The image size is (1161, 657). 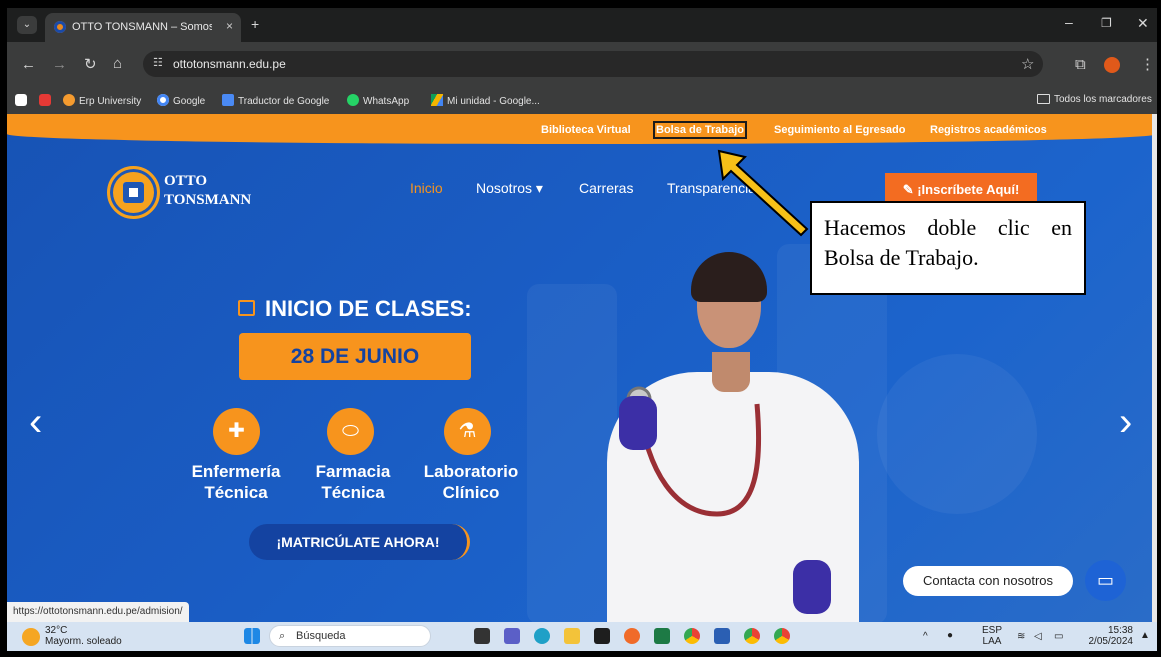 What do you see at coordinates (1125, 422) in the screenshot?
I see `carousel-next-icon: ›` at bounding box center [1125, 422].